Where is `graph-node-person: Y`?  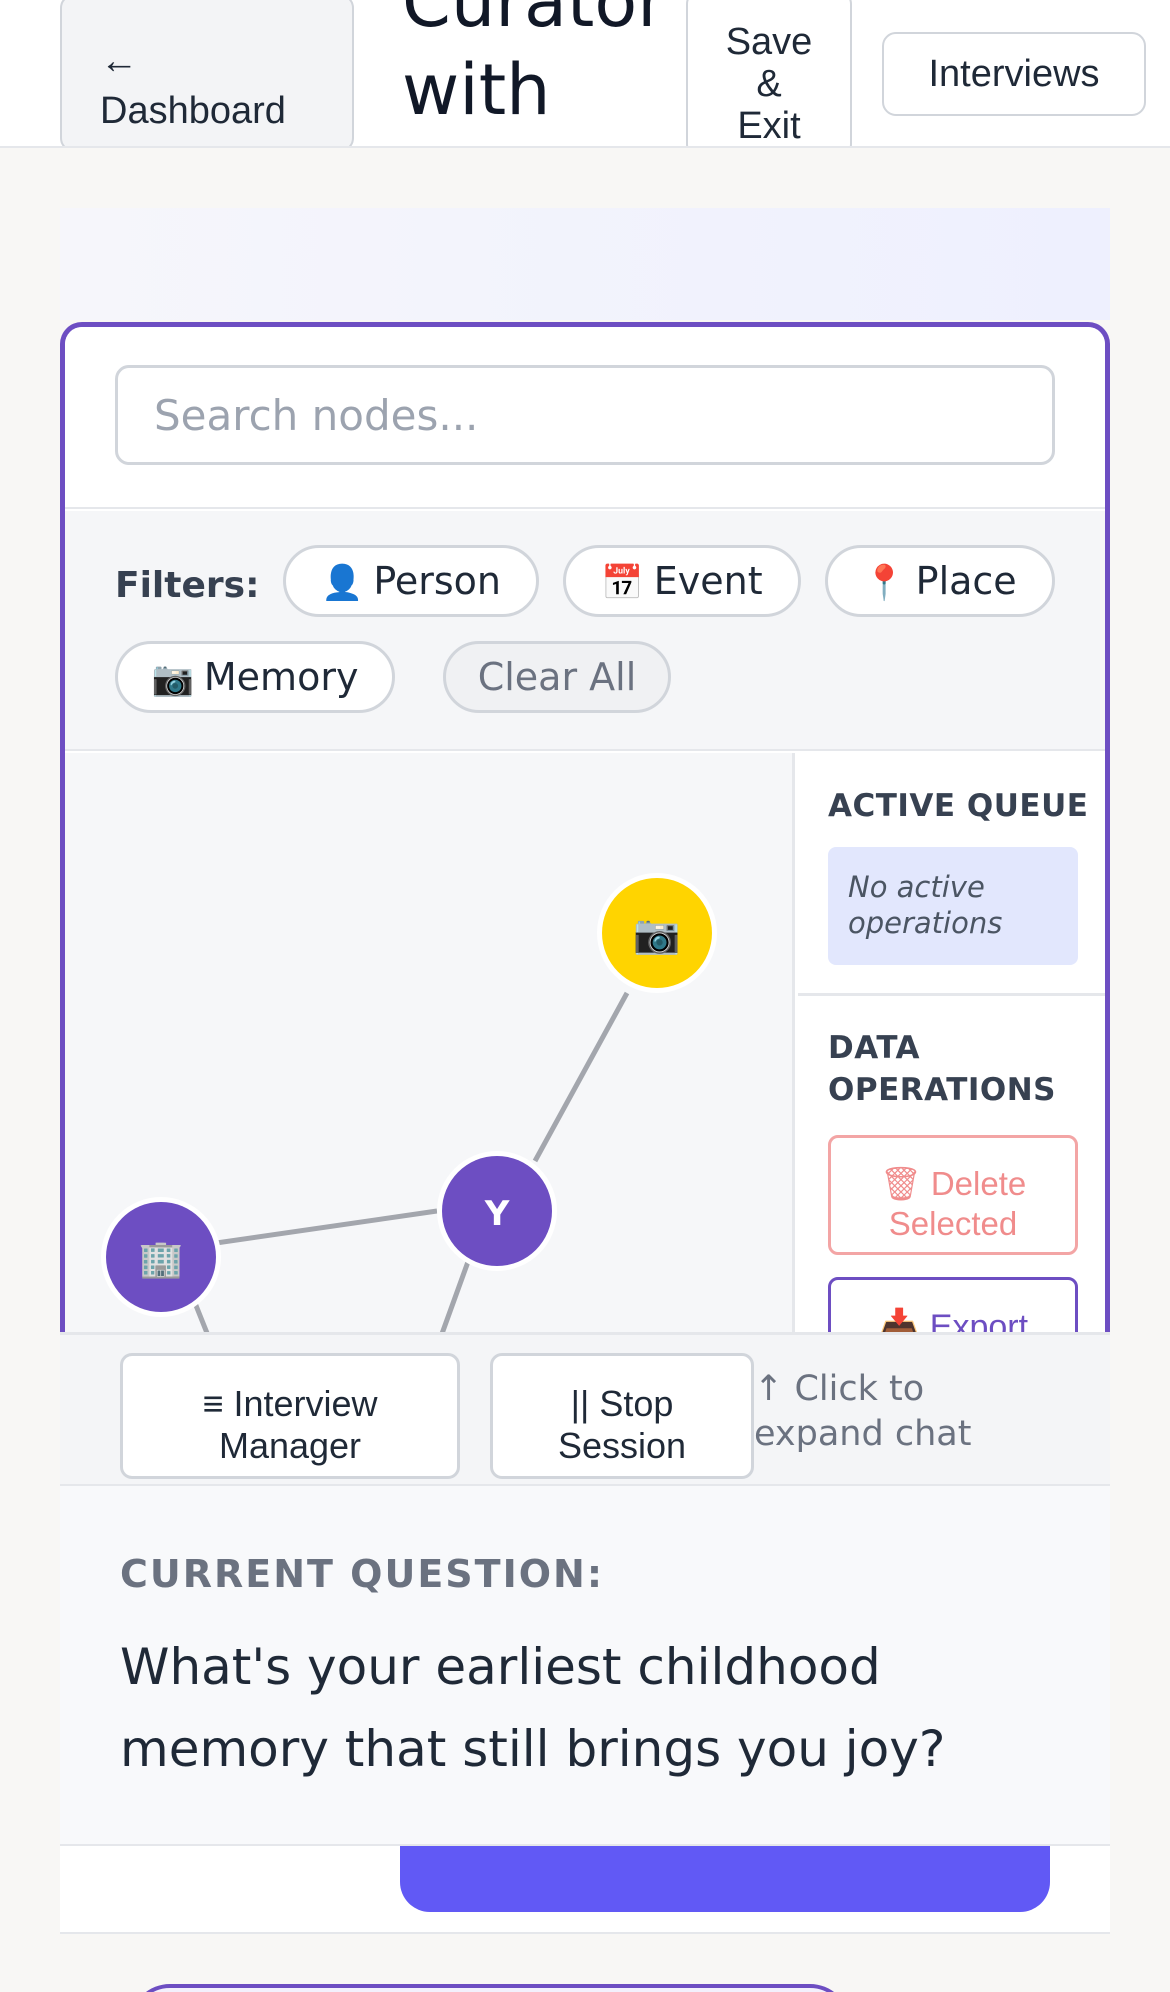
graph-node-person: Y is located at coordinates (497, 1211).